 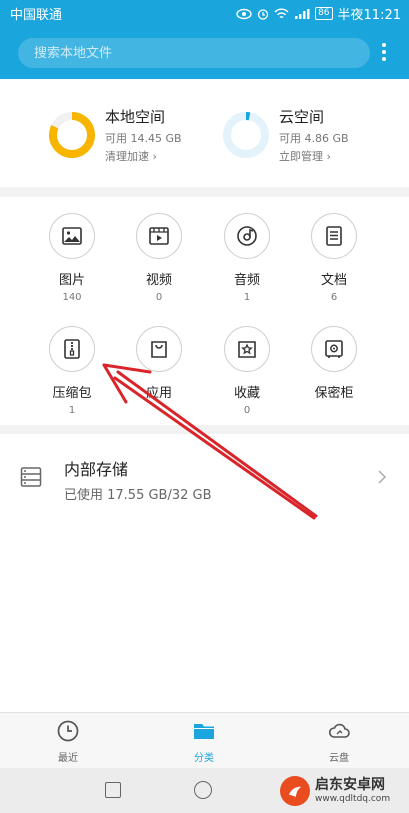 I want to click on nav-category: 分类, so click(x=204, y=741).